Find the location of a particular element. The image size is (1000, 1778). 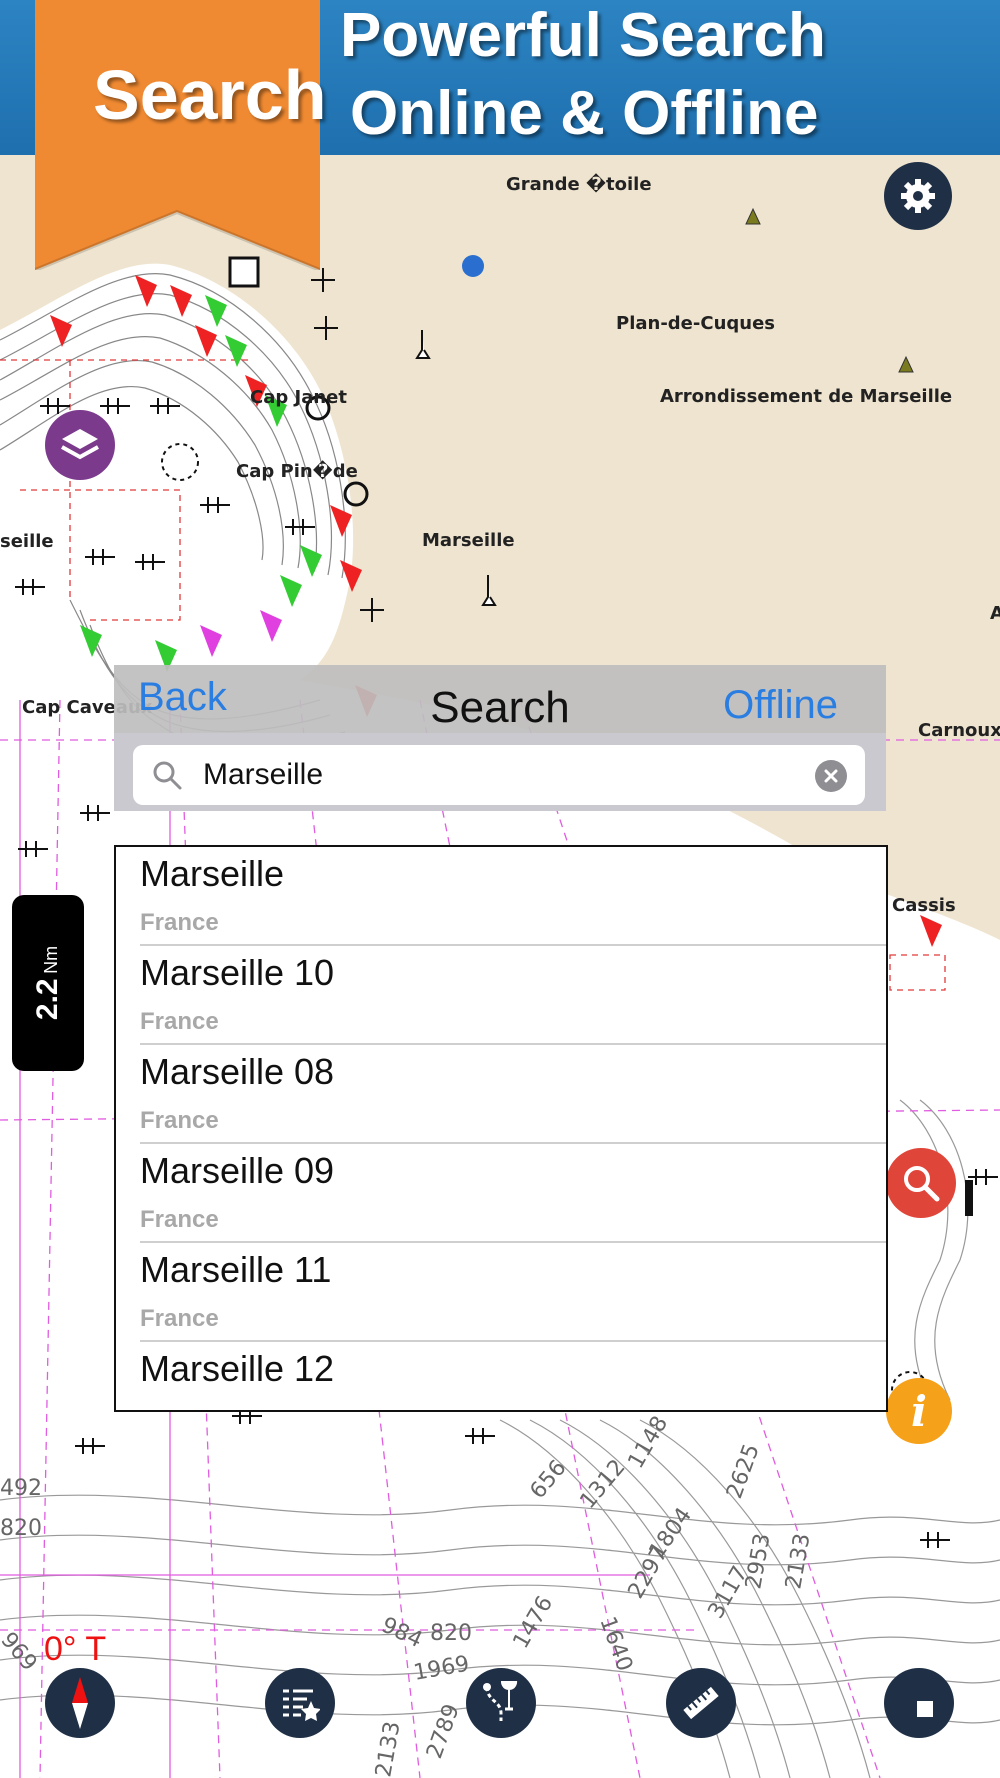

clear-search-button is located at coordinates (831, 776).